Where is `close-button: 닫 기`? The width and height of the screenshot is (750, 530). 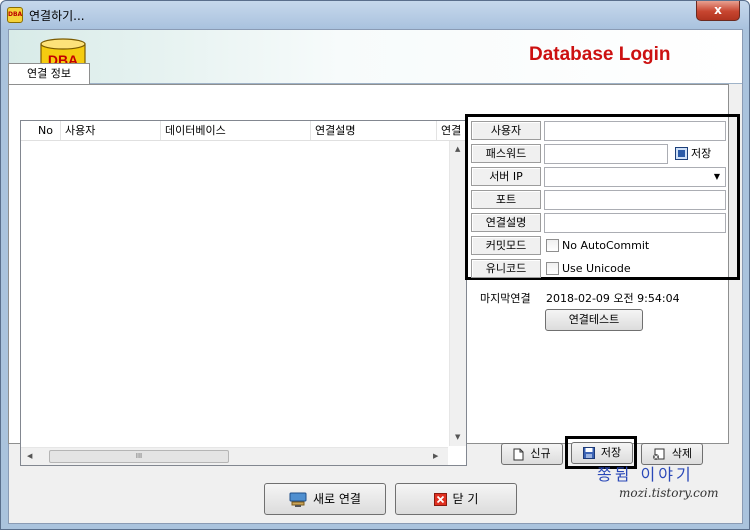
close-button: 닫 기 is located at coordinates (456, 499).